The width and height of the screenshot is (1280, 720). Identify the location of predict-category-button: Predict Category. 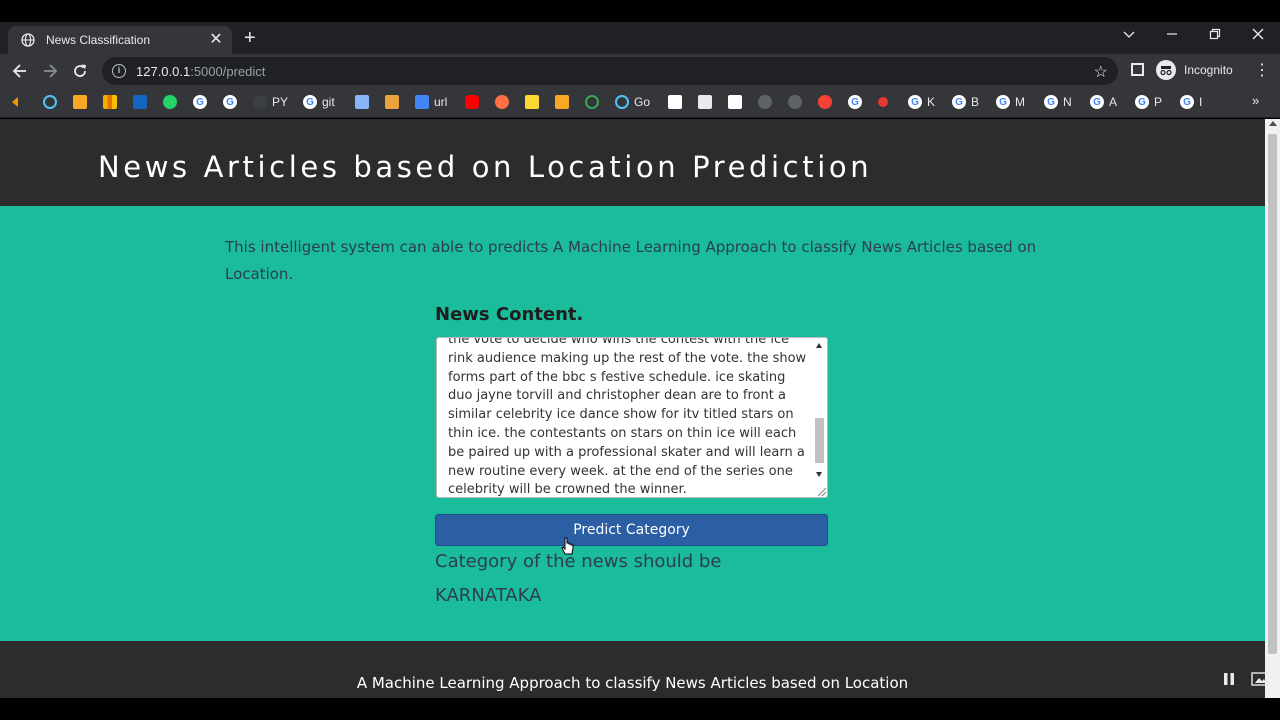
(631, 530).